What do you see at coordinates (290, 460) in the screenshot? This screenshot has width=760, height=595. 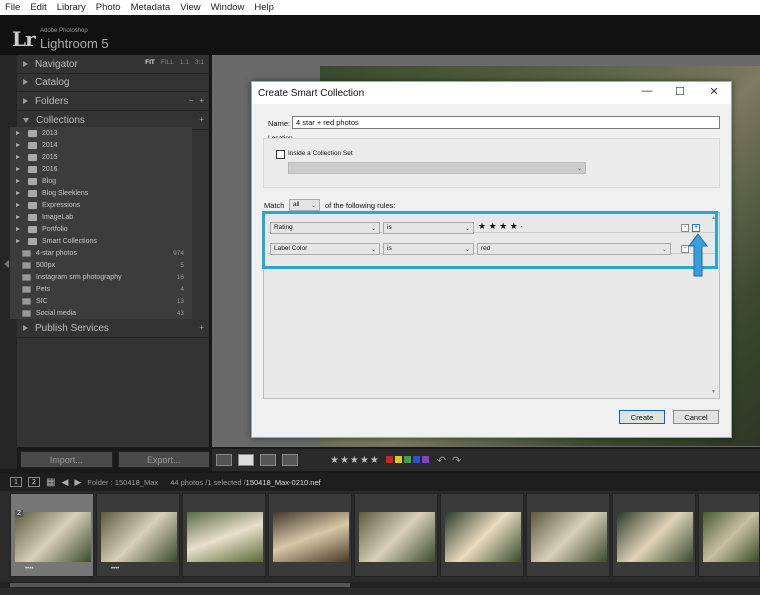 I see `survey-view-icon` at bounding box center [290, 460].